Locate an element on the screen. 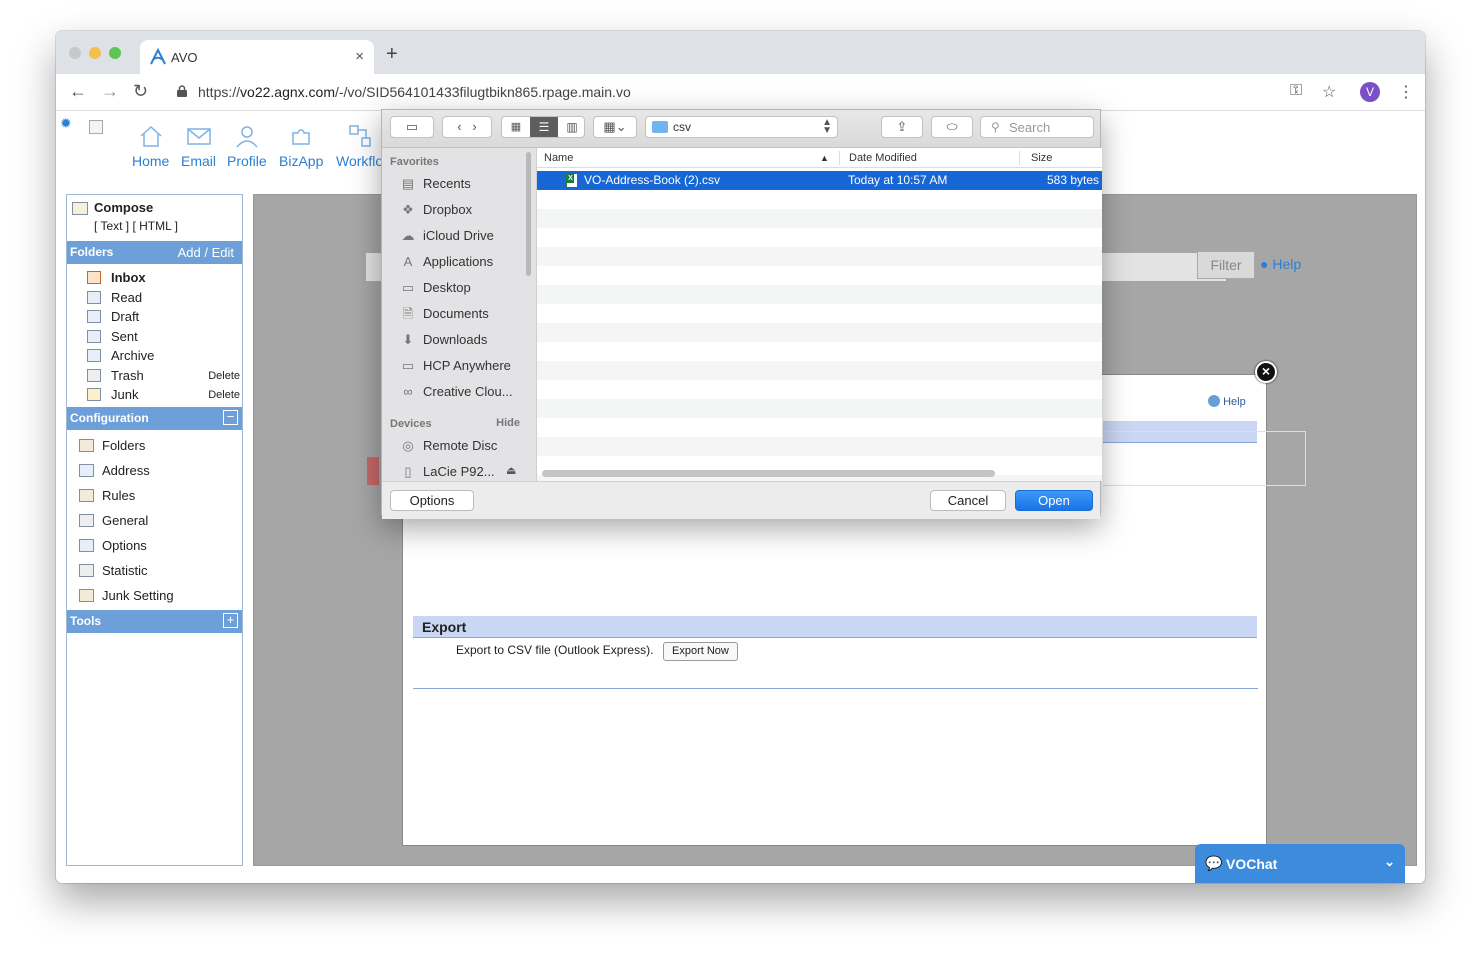 The height and width of the screenshot is (963, 1481). column-date-modified: Date Modified is located at coordinates (883, 158).